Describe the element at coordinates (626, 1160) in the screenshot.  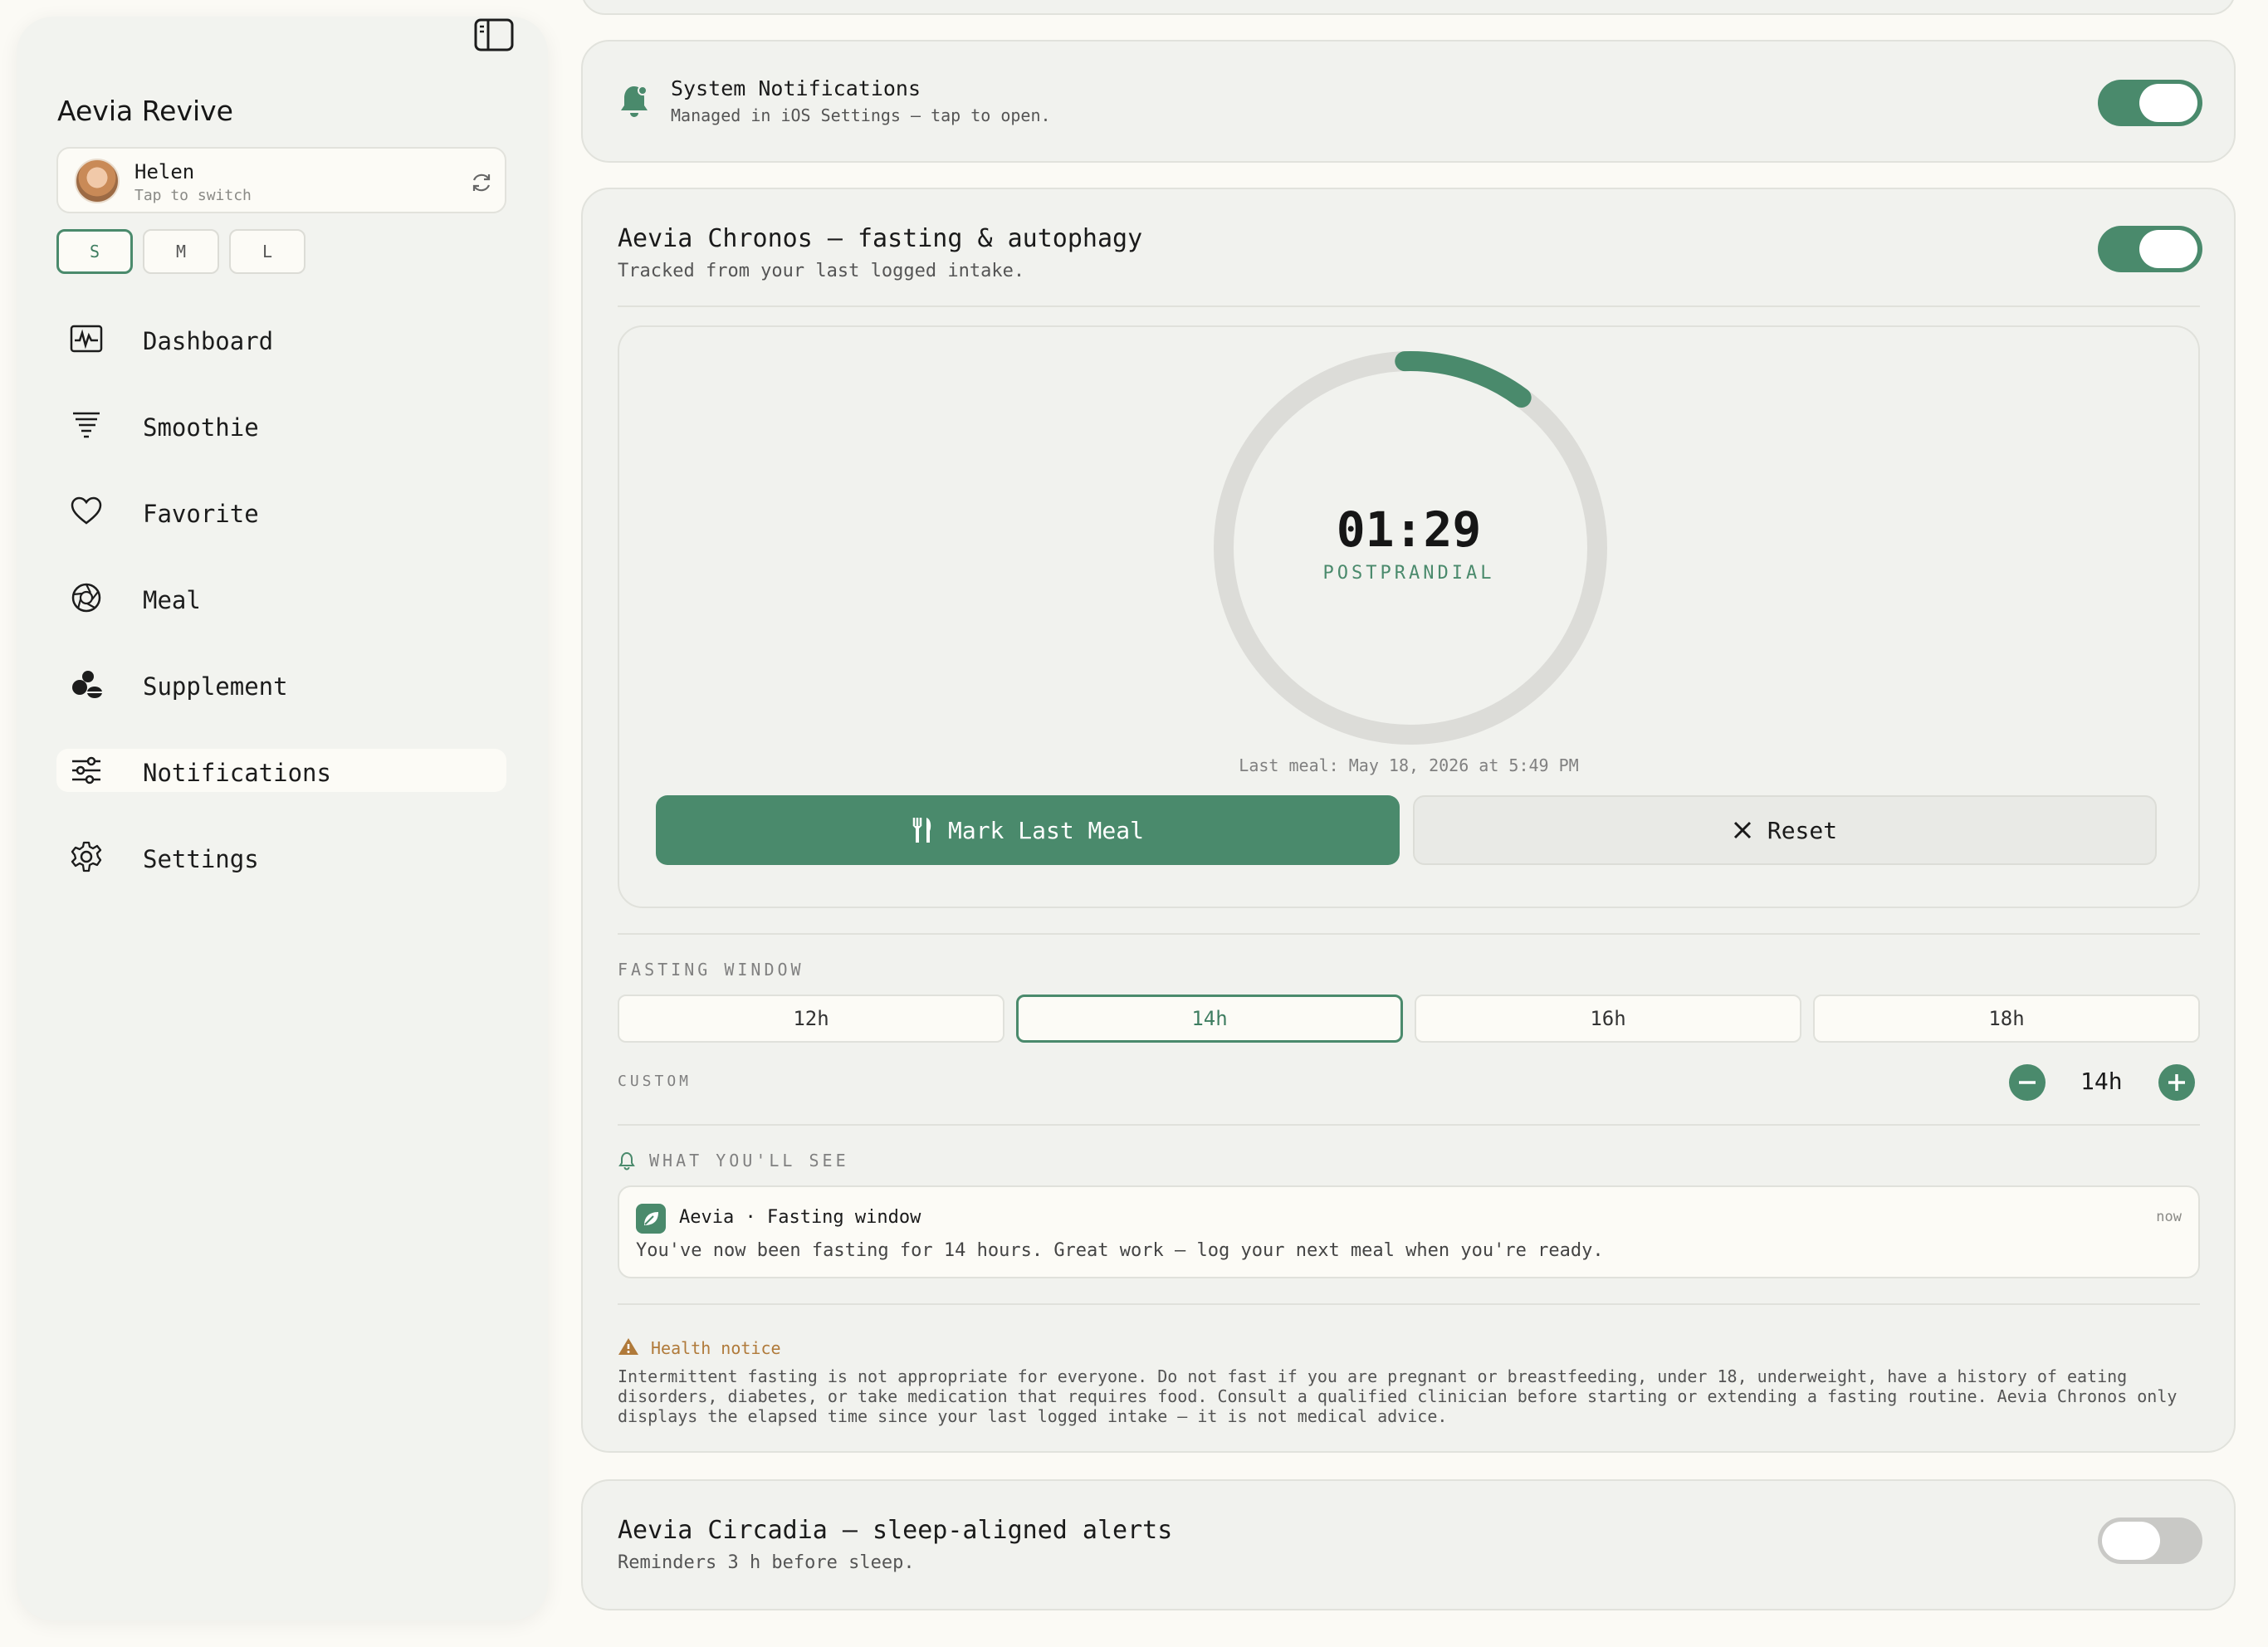
I see `bell-ring-icon` at that location.